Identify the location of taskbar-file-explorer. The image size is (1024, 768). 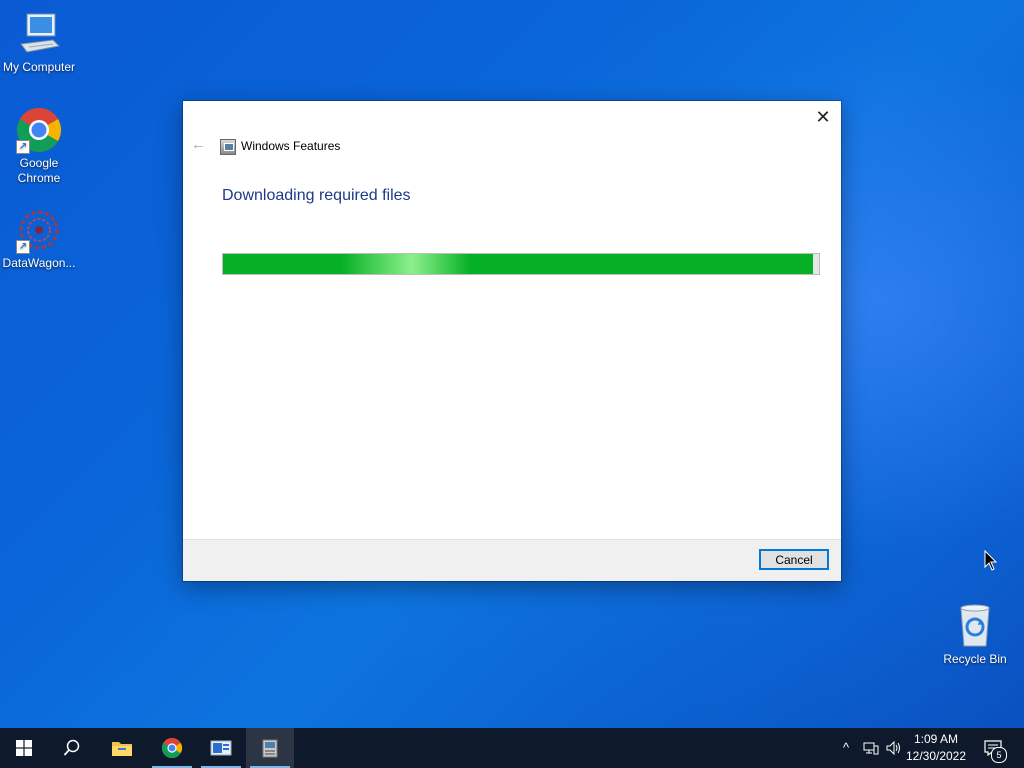
(122, 748).